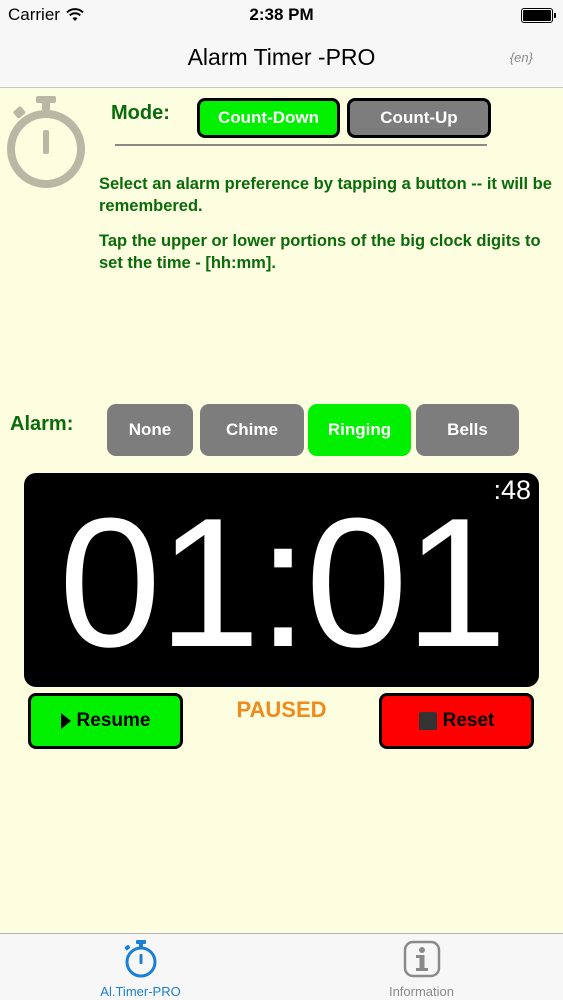  Describe the element at coordinates (140, 113) in the screenshot. I see `mode-label: Mode:` at that location.